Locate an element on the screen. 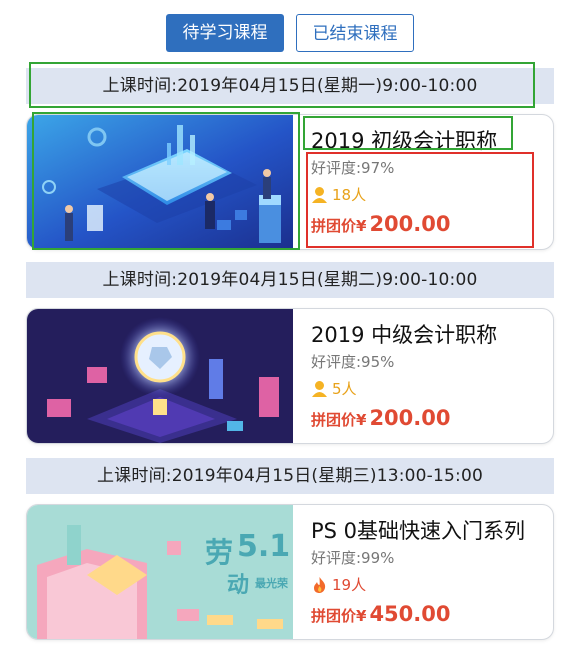 The image size is (579, 664). promo-number: 5.1 is located at coordinates (264, 546).